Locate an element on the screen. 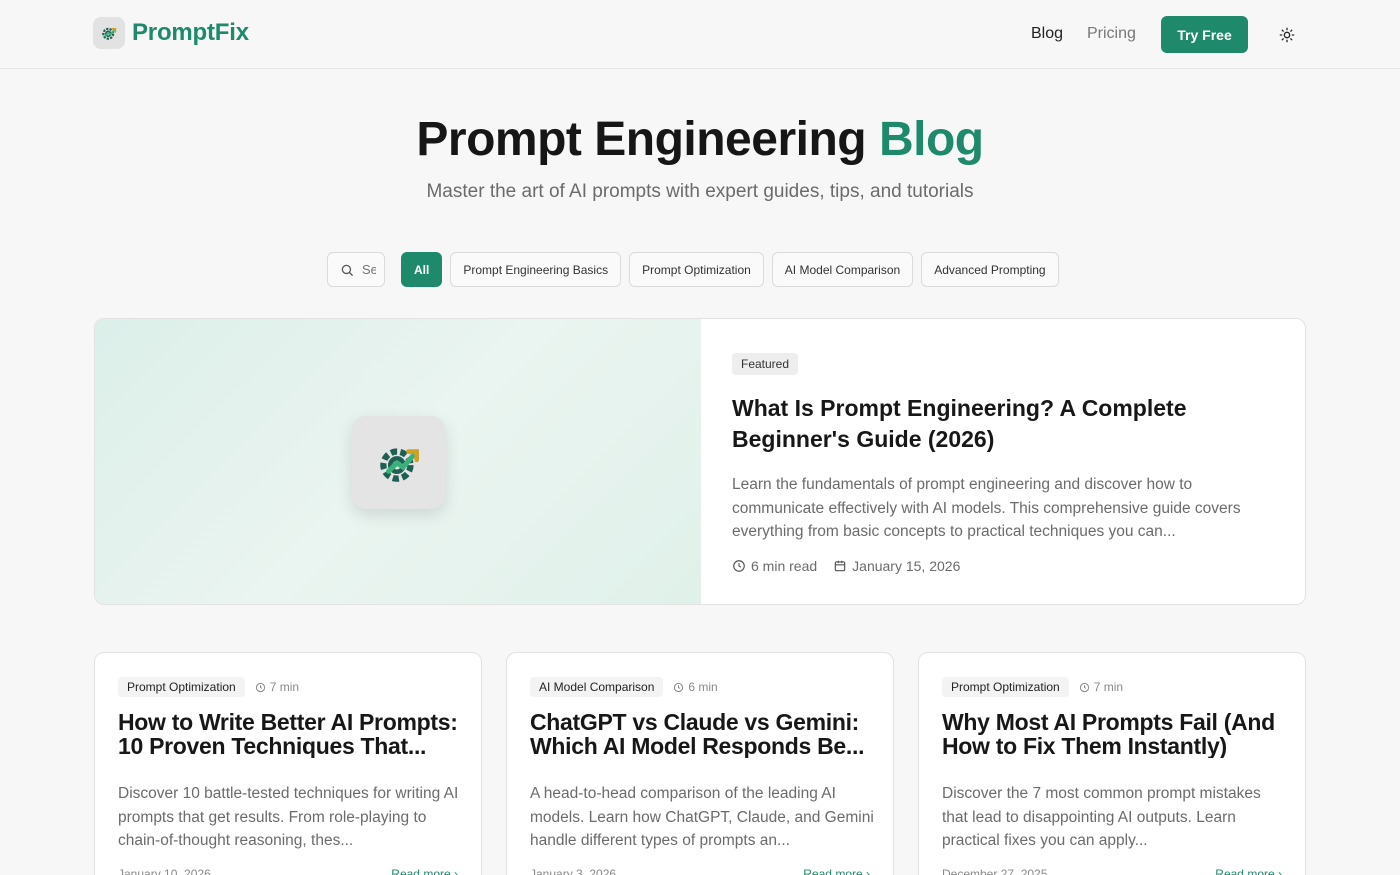 The image size is (1400, 875). logo-link: PromptFix is located at coordinates (171, 33).